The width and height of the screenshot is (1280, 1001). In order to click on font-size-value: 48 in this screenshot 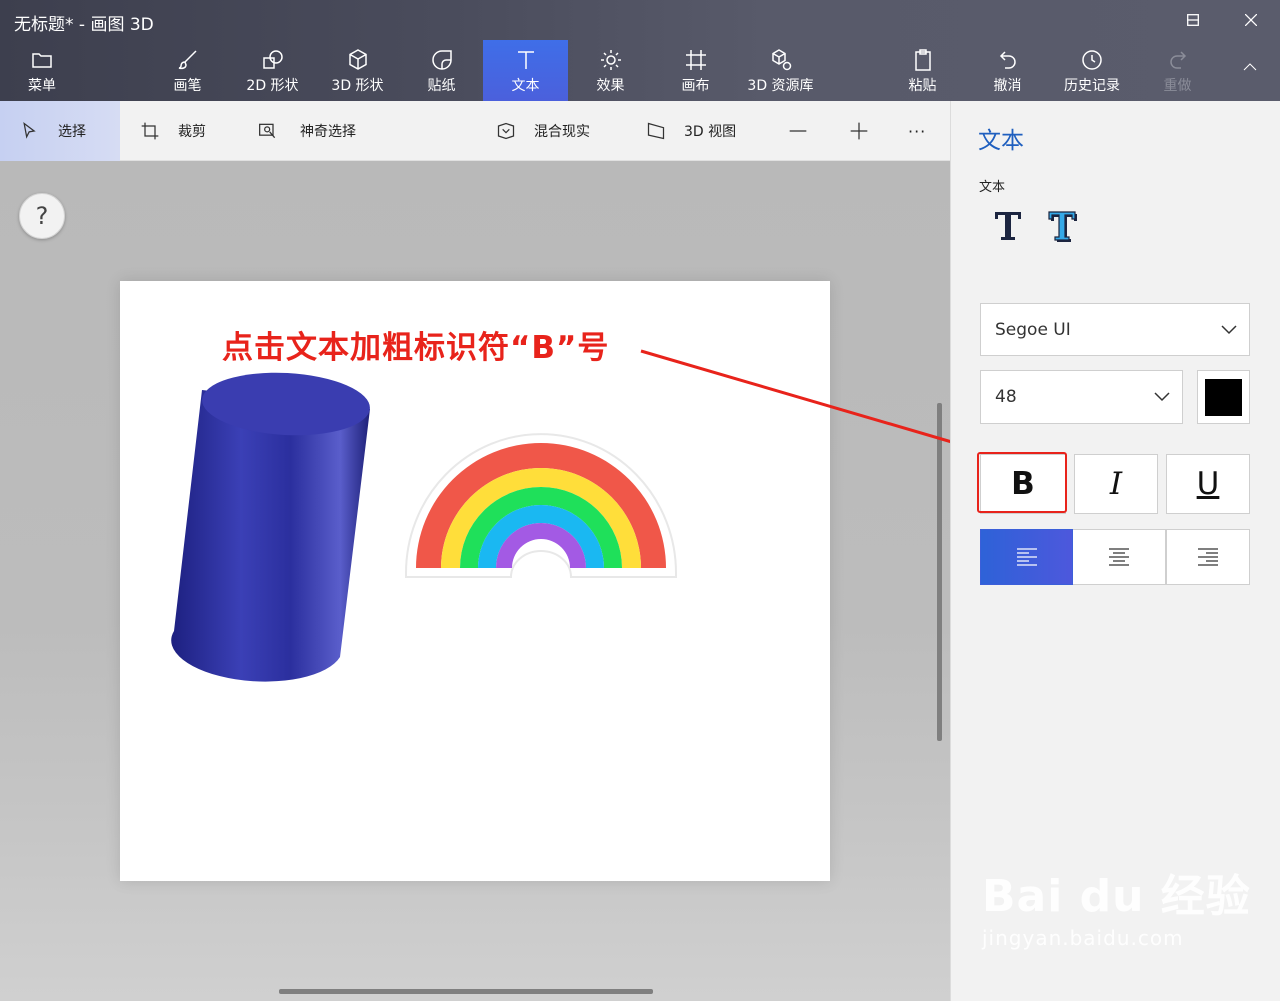, I will do `click(1006, 397)`.